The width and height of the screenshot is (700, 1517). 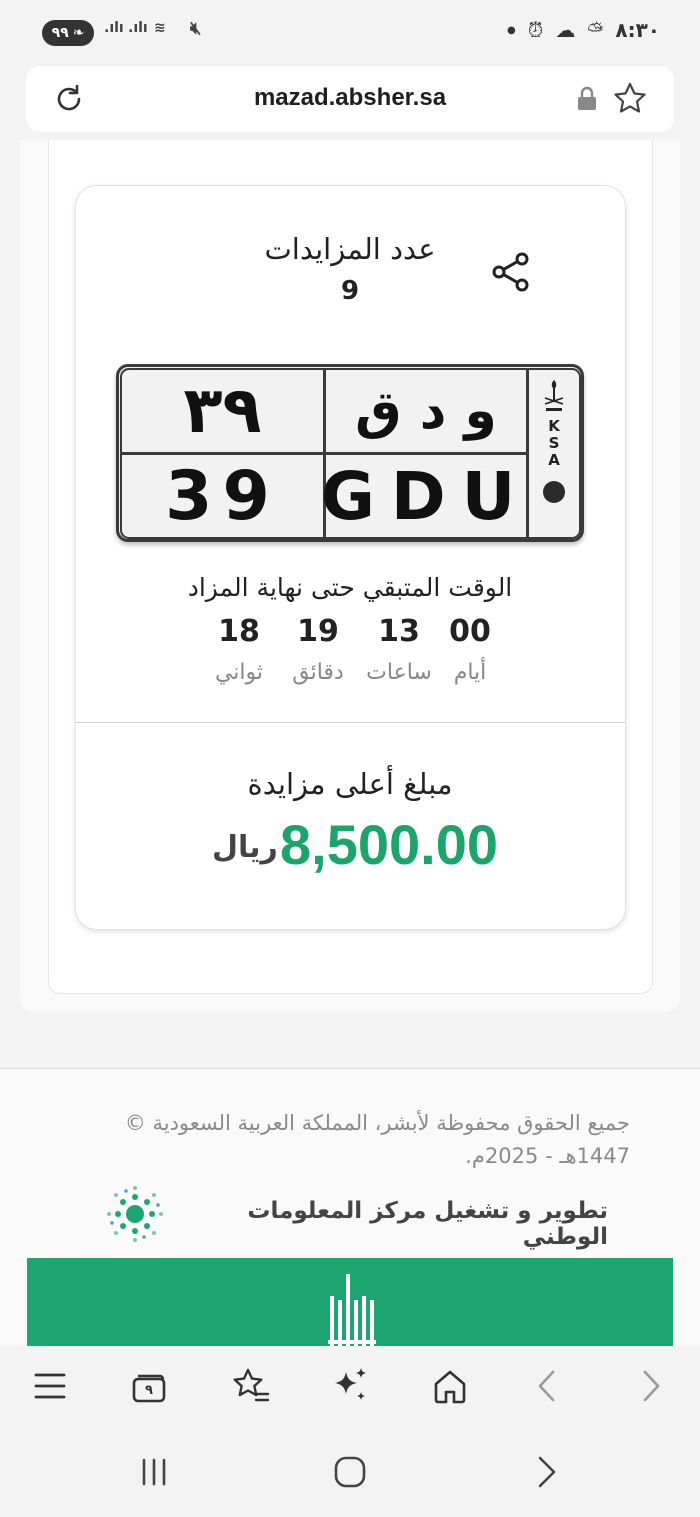 What do you see at coordinates (350, 1386) in the screenshot?
I see `ai-sparkle-icon` at bounding box center [350, 1386].